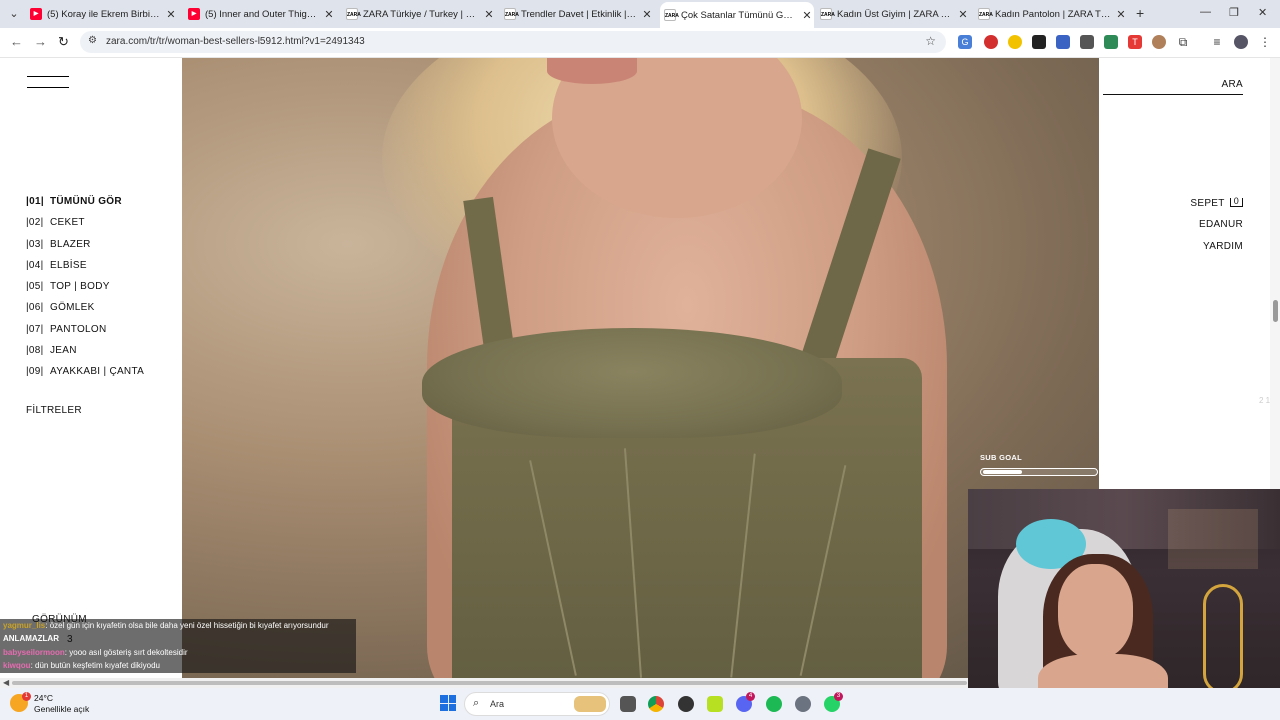 The height and width of the screenshot is (720, 1280). What do you see at coordinates (1232, 84) in the screenshot?
I see `search-button: ARA` at bounding box center [1232, 84].